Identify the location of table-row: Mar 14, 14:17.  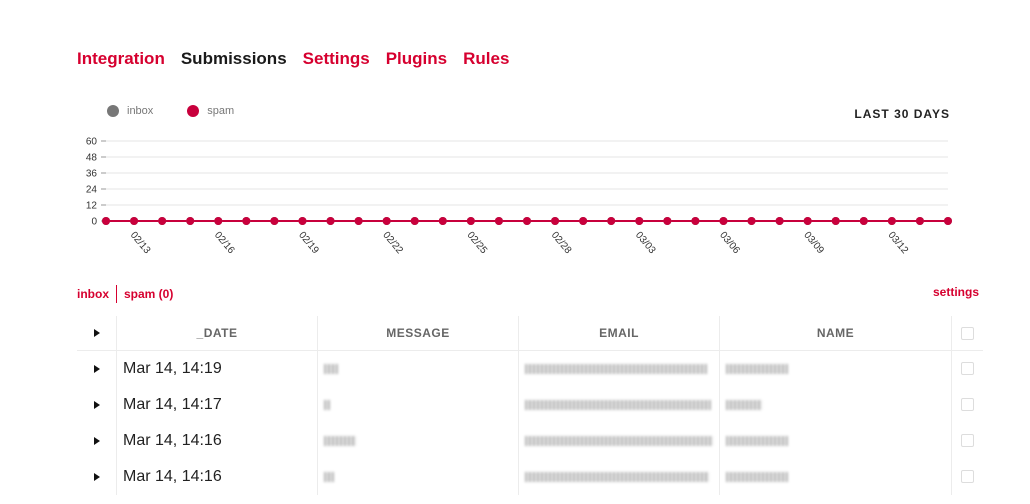
(530, 405).